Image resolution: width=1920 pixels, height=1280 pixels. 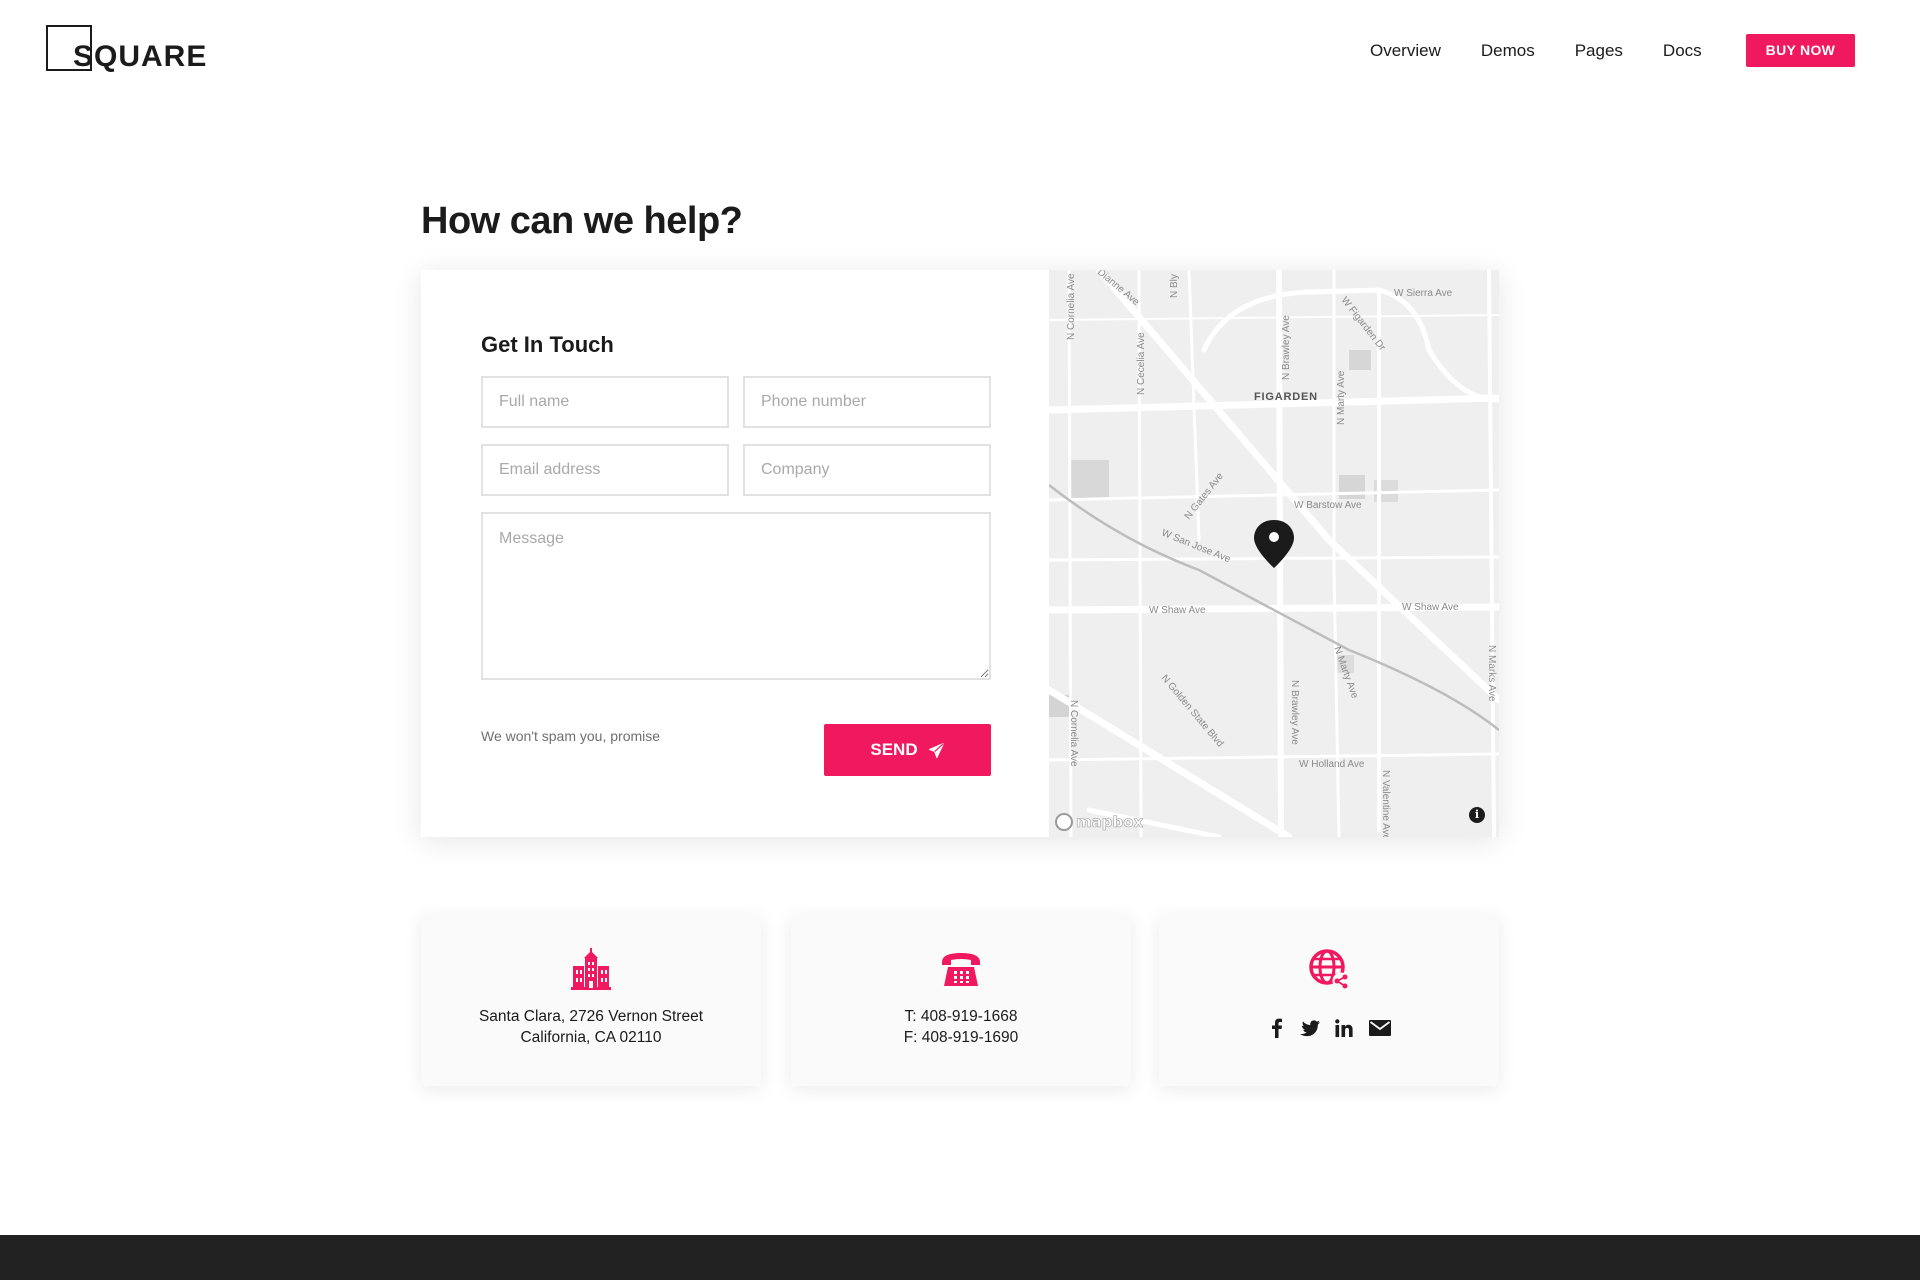 I want to click on map-label-sierra: W Sierra Ave, so click(x=1423, y=293).